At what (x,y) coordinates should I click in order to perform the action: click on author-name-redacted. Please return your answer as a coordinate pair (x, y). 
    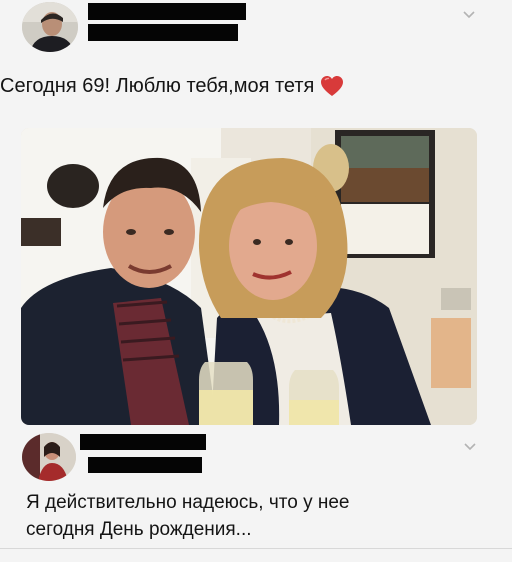
    Looking at the image, I should click on (167, 11).